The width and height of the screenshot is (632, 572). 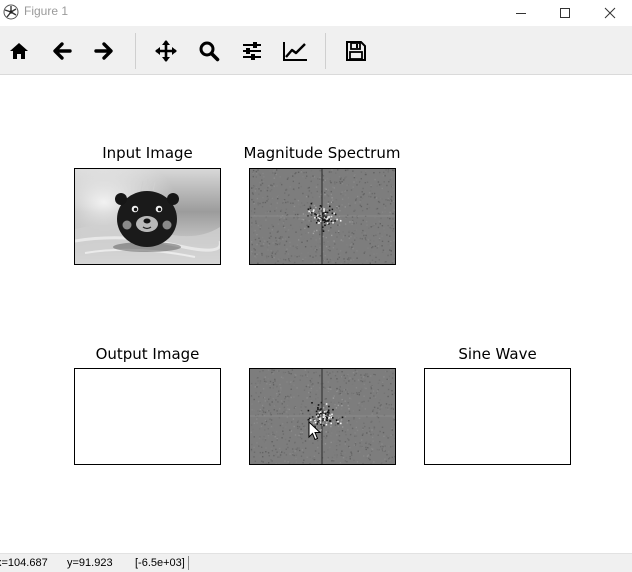 What do you see at coordinates (497, 354) in the screenshot?
I see `axes-title-sine-wave: Sine Wave` at bounding box center [497, 354].